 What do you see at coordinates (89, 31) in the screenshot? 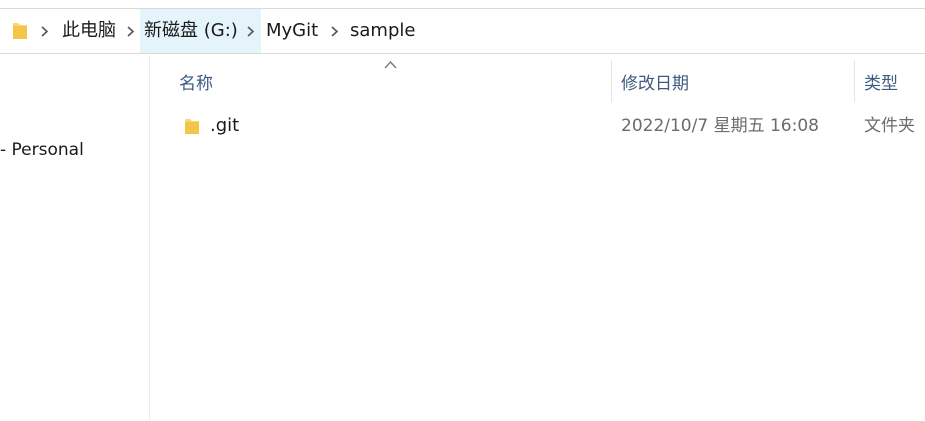
I see `breadcrumb-item-this-pc: 此电脑` at bounding box center [89, 31].